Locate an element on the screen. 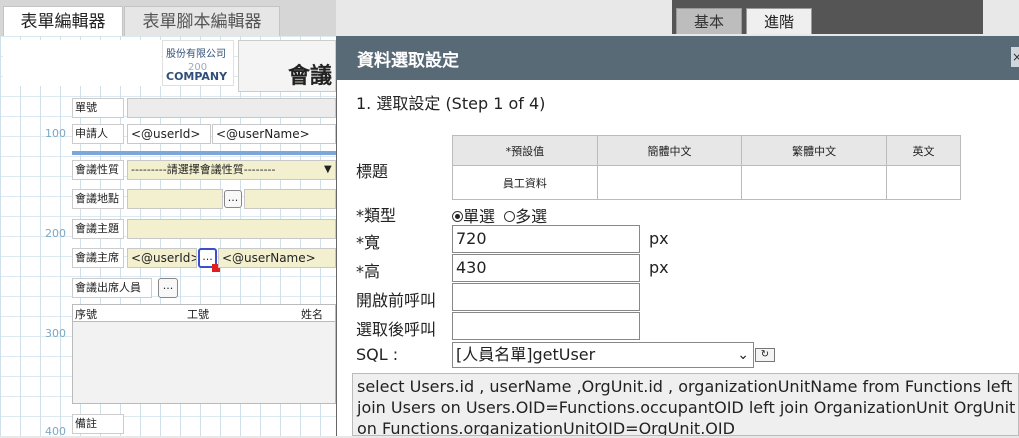  before-open-input is located at coordinates (546, 297).